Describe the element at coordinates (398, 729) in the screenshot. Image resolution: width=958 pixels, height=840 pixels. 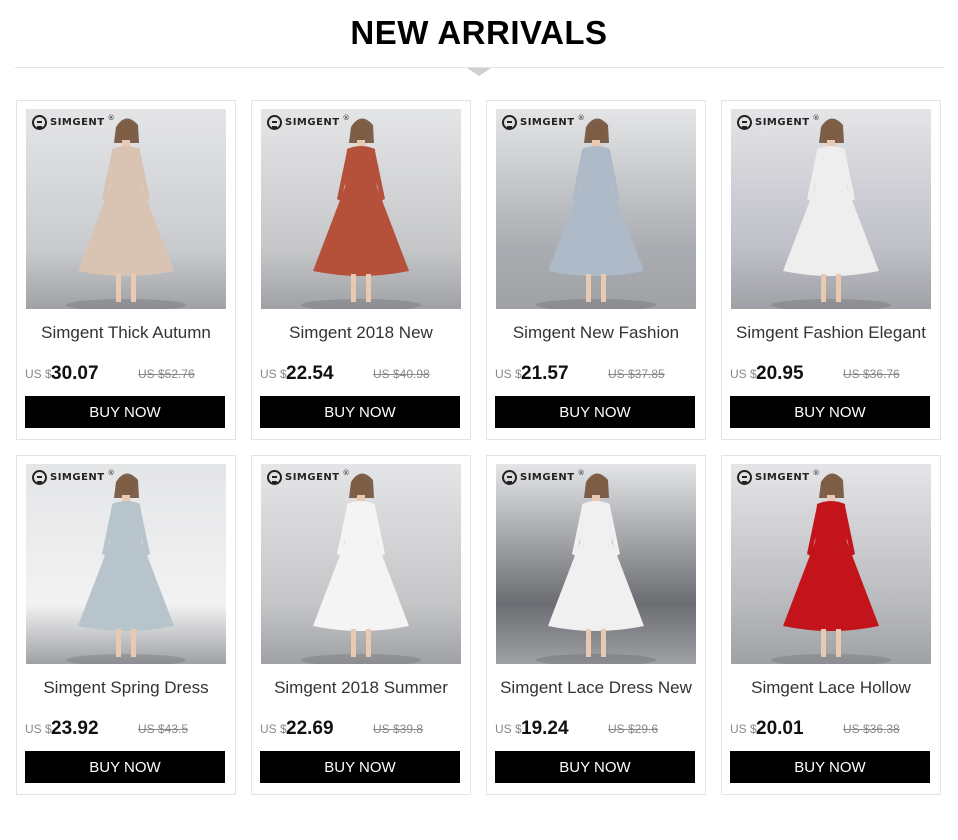
I see `original-price: US $39.8` at that location.